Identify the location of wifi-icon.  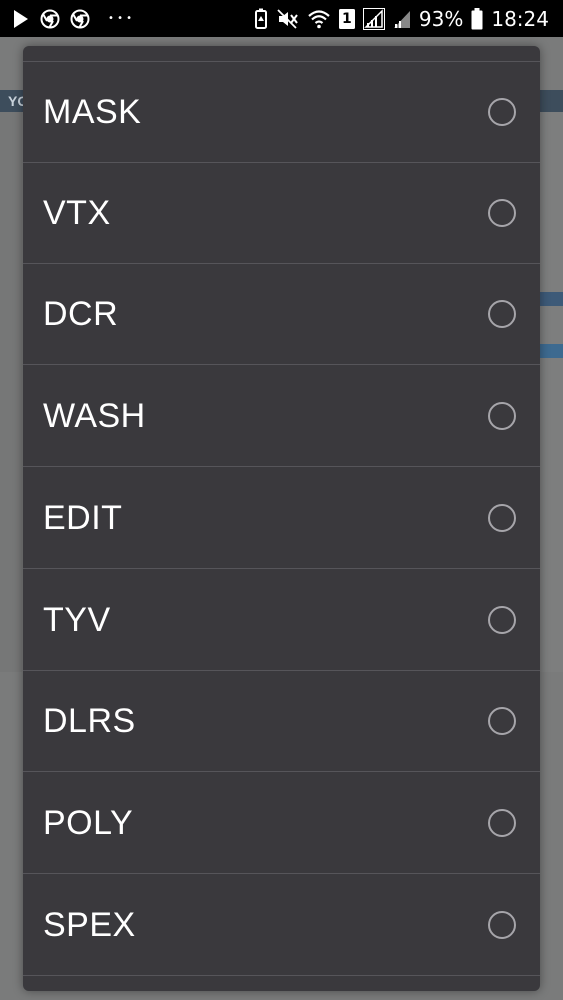
(319, 19).